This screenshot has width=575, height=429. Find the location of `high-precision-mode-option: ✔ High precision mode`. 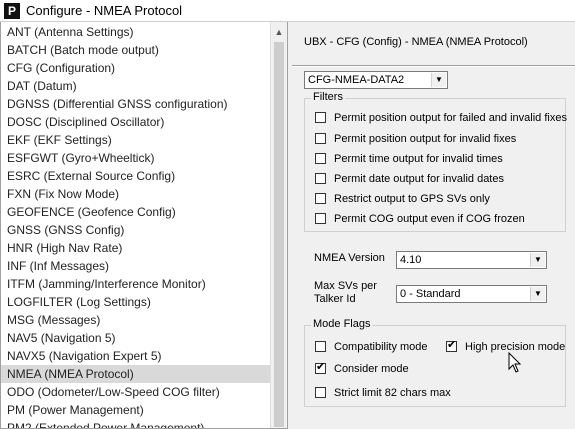

high-precision-mode-option: ✔ High precision mode is located at coordinates (505, 346).